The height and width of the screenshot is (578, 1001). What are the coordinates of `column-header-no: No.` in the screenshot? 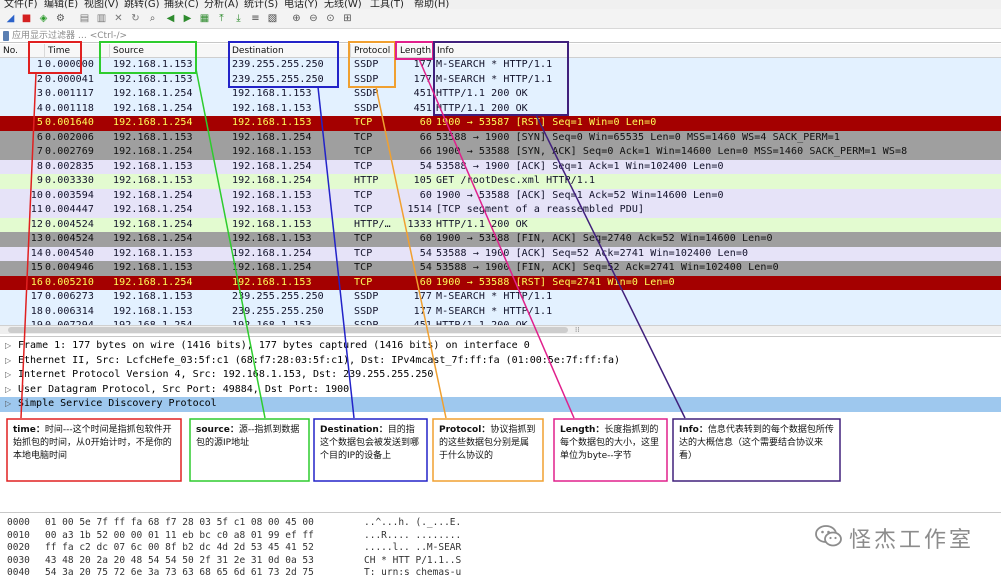 It's located at (22, 51).